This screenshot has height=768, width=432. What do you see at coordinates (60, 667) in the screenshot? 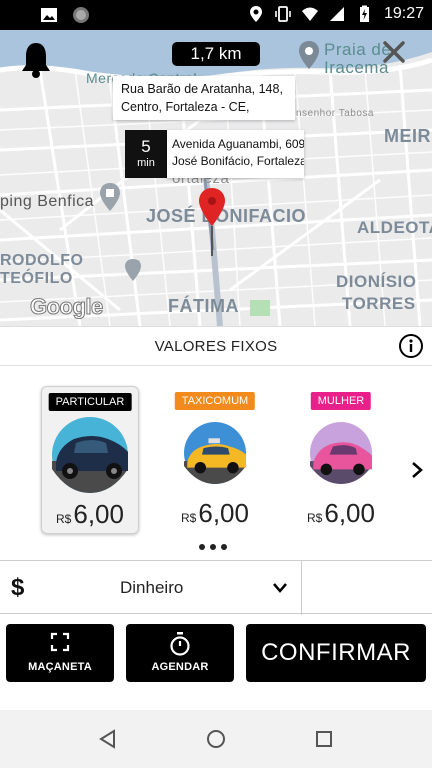
I see `macaneta-label: MAÇANETA` at bounding box center [60, 667].